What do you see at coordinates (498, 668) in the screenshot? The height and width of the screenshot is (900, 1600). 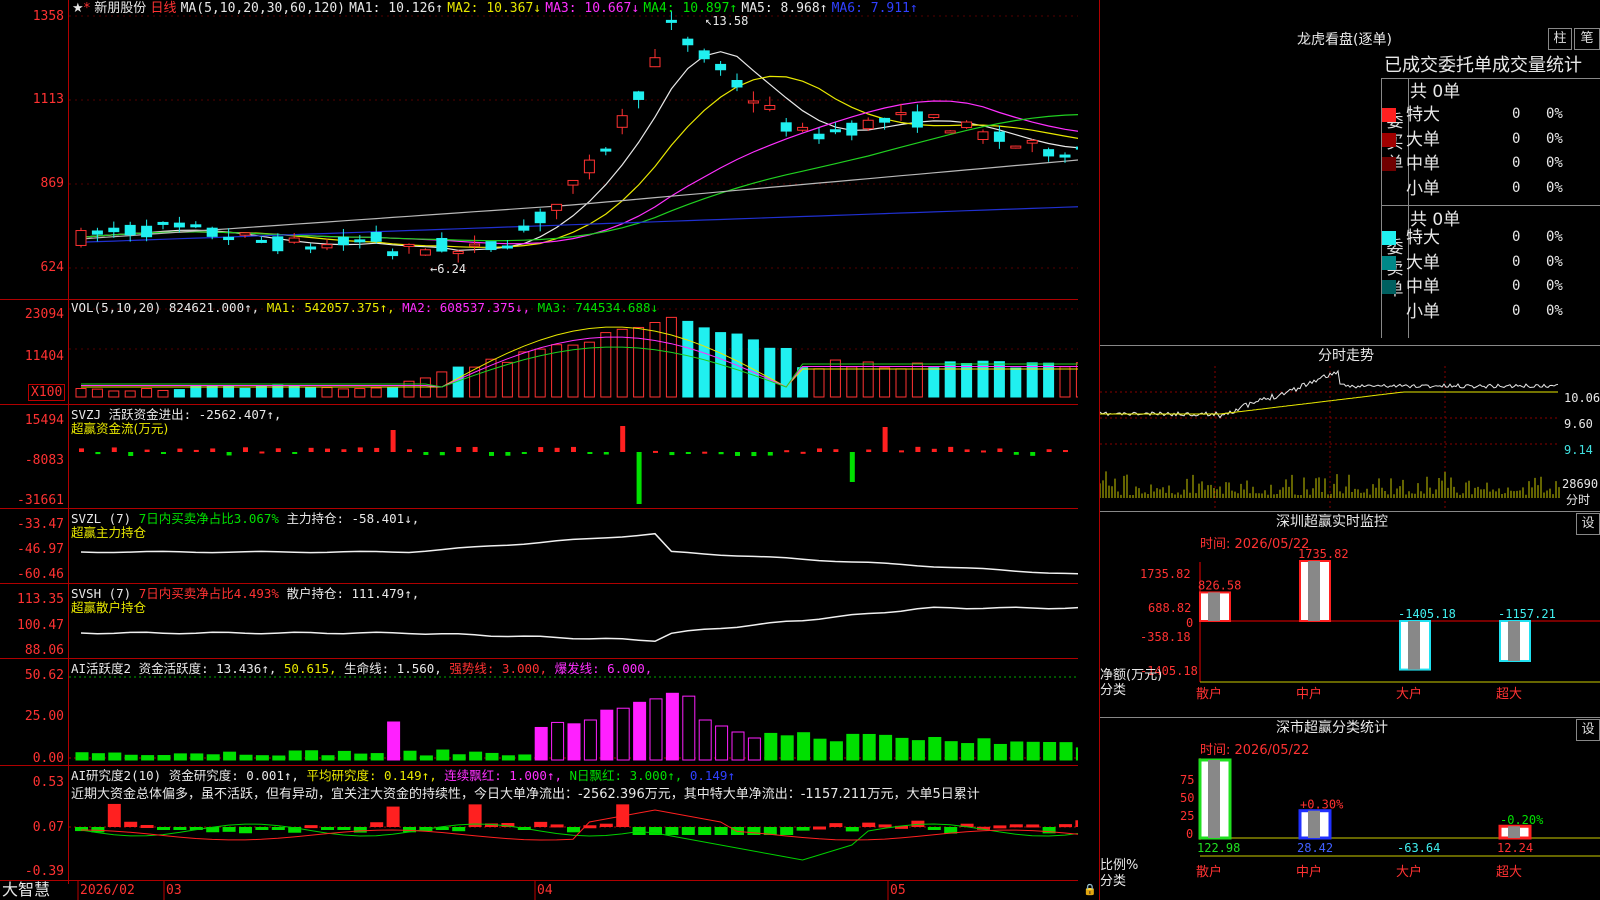 I see `ai-active-strong: 强势线: 3.000,` at bounding box center [498, 668].